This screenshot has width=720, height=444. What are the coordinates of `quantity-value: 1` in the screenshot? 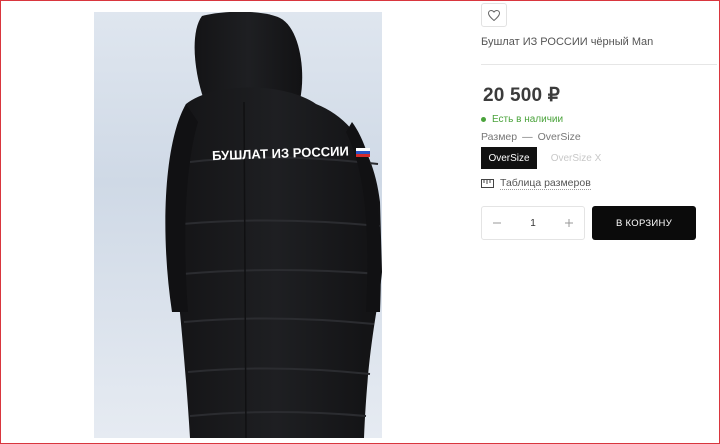 It's located at (533, 223).